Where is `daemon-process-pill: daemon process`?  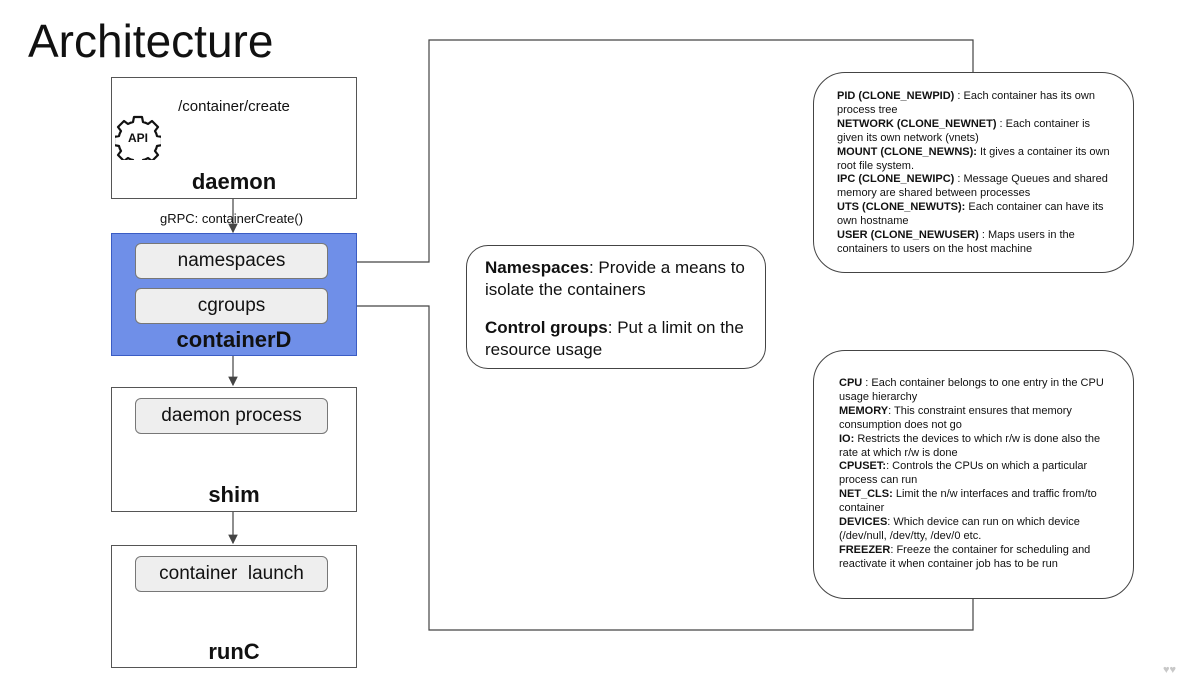 daemon-process-pill: daemon process is located at coordinates (231, 416).